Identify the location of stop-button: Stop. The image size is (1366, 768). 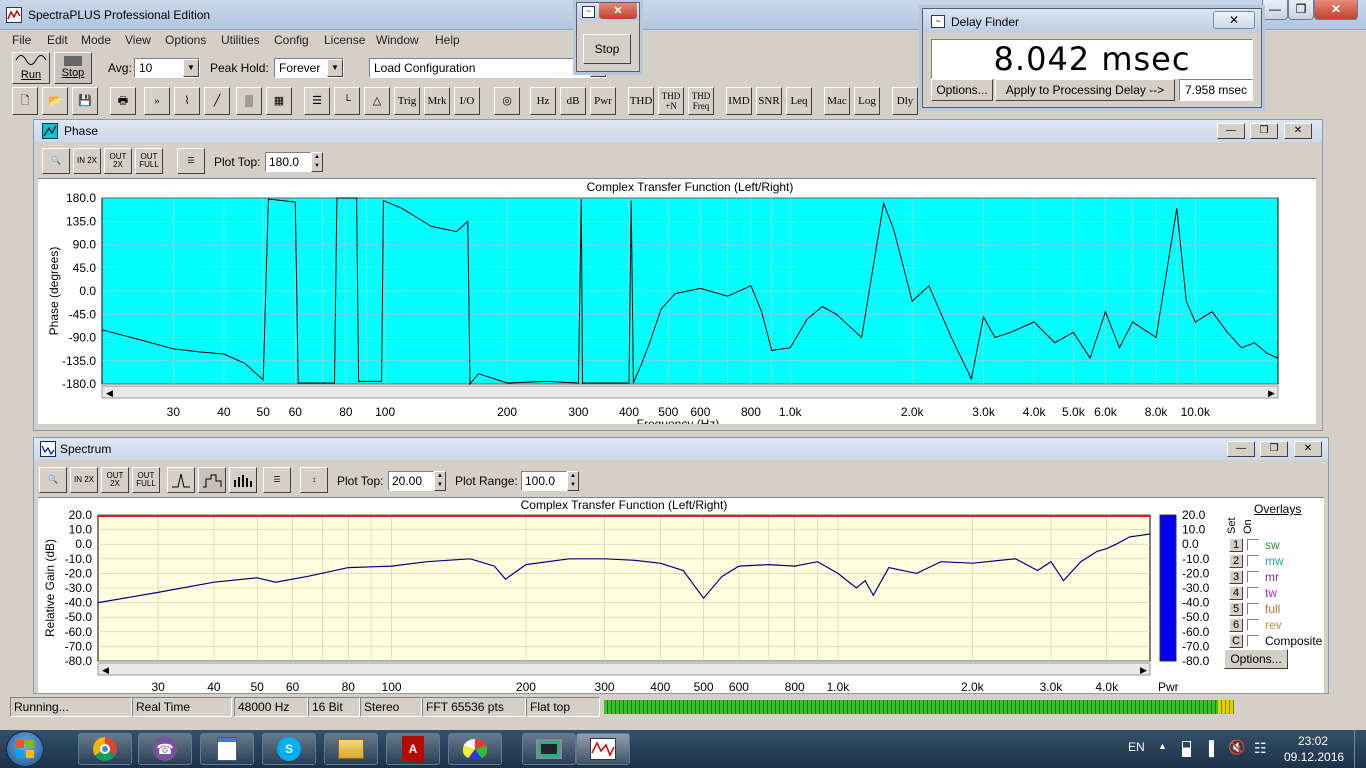
(73, 68).